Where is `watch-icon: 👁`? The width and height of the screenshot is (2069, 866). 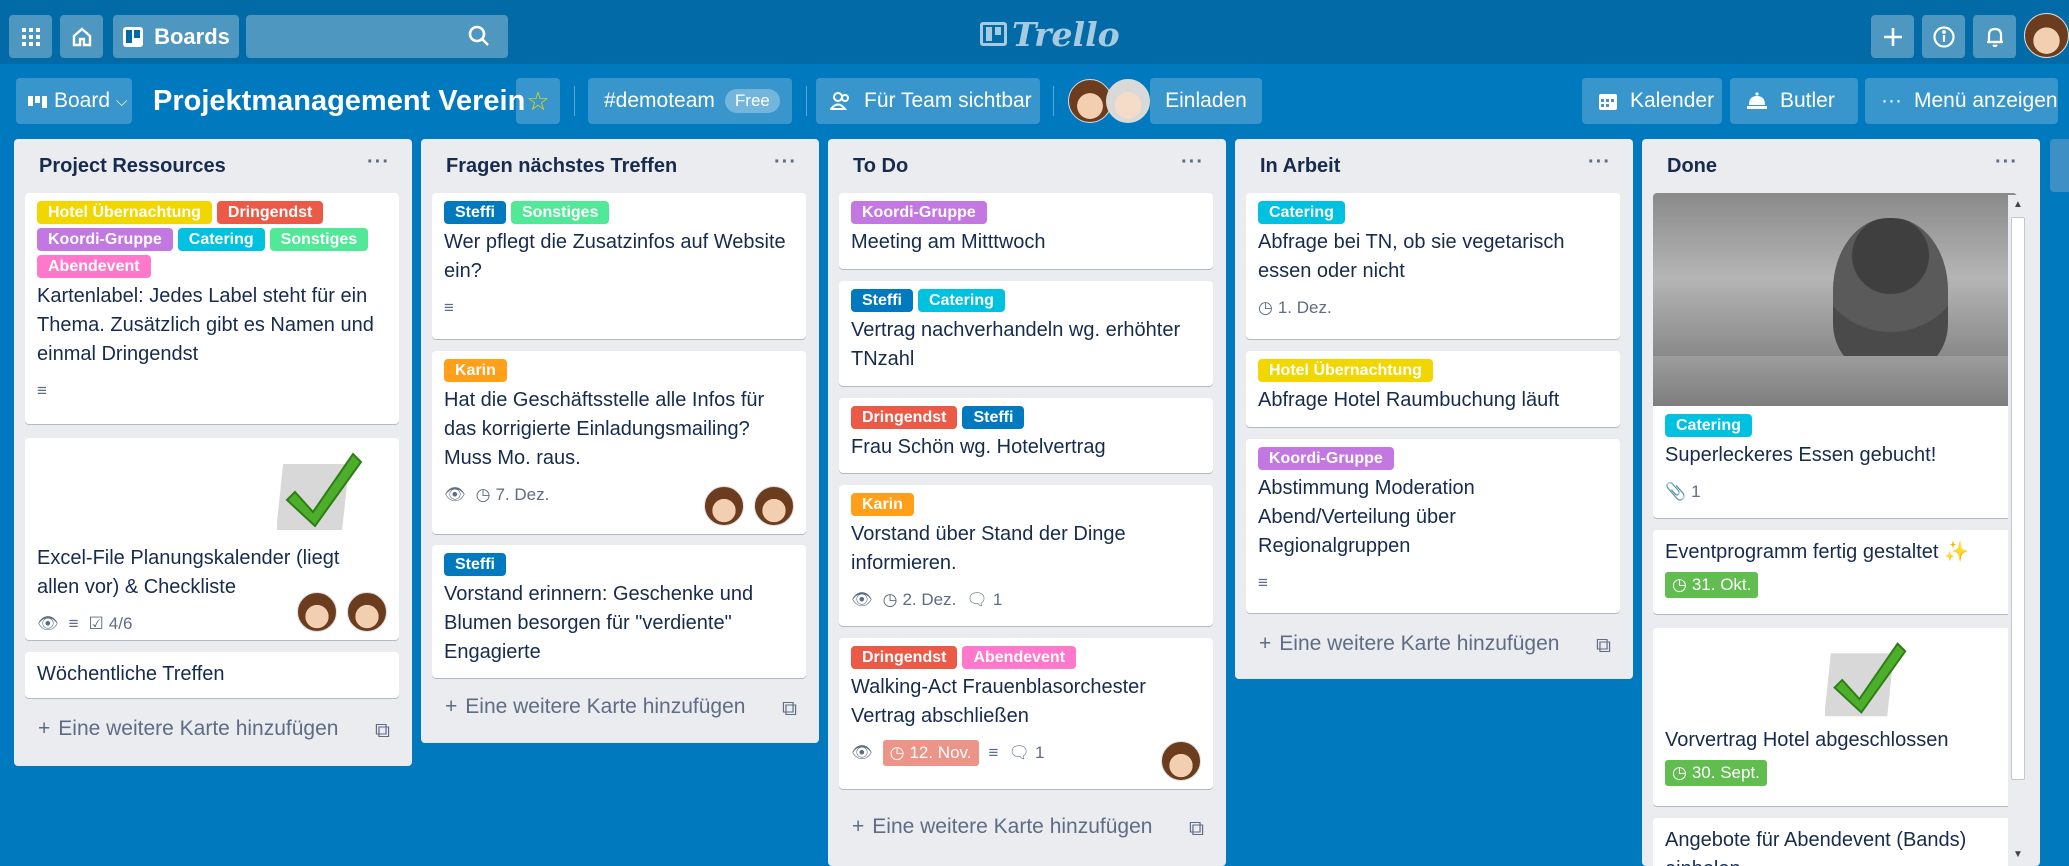 watch-icon: 👁 is located at coordinates (48, 623).